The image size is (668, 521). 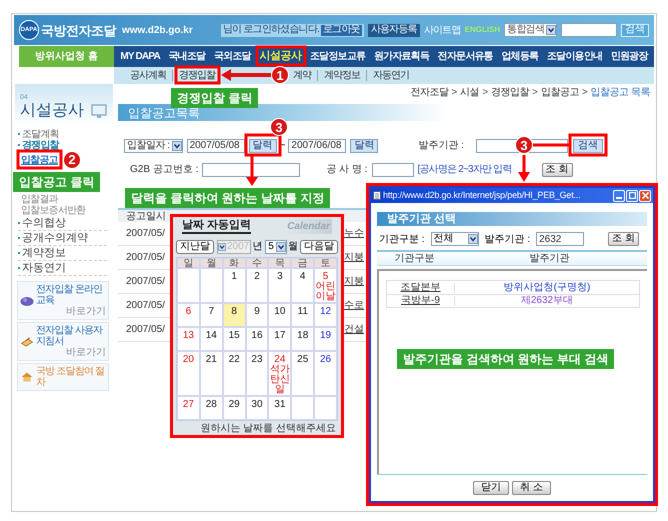 I want to click on agency-field: 2632, so click(x=560, y=239).